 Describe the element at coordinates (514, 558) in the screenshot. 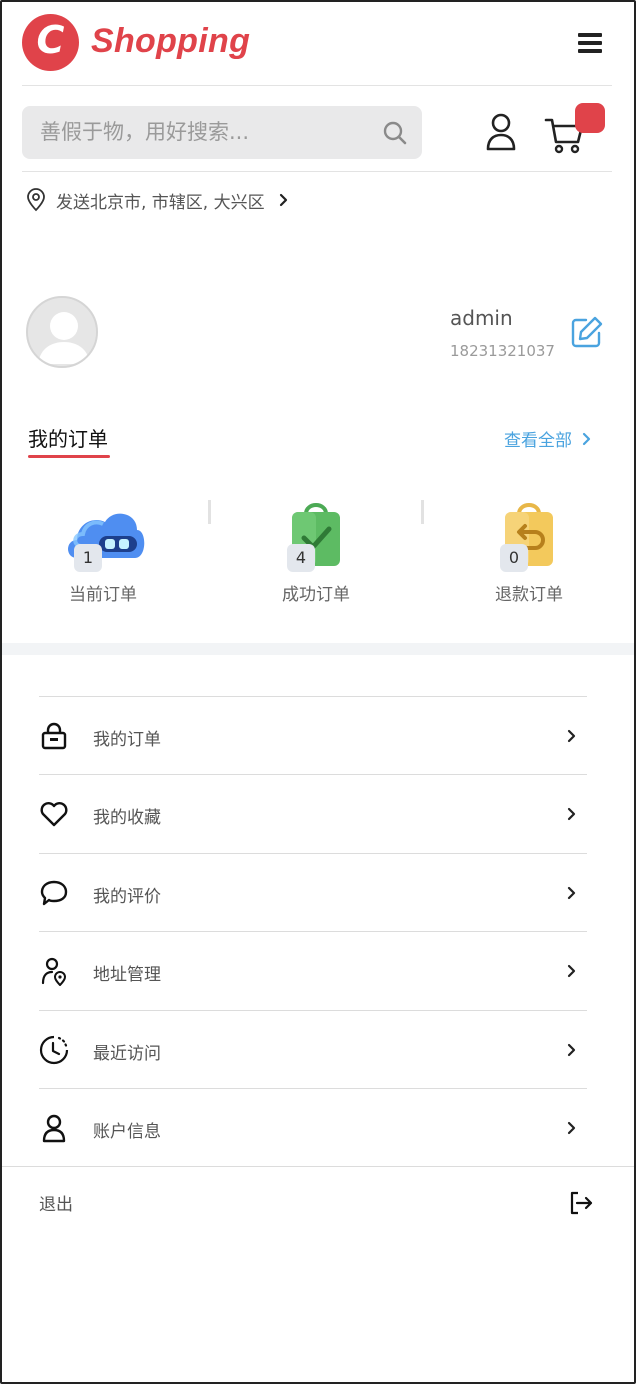

I see `order-count-badge: 0` at that location.